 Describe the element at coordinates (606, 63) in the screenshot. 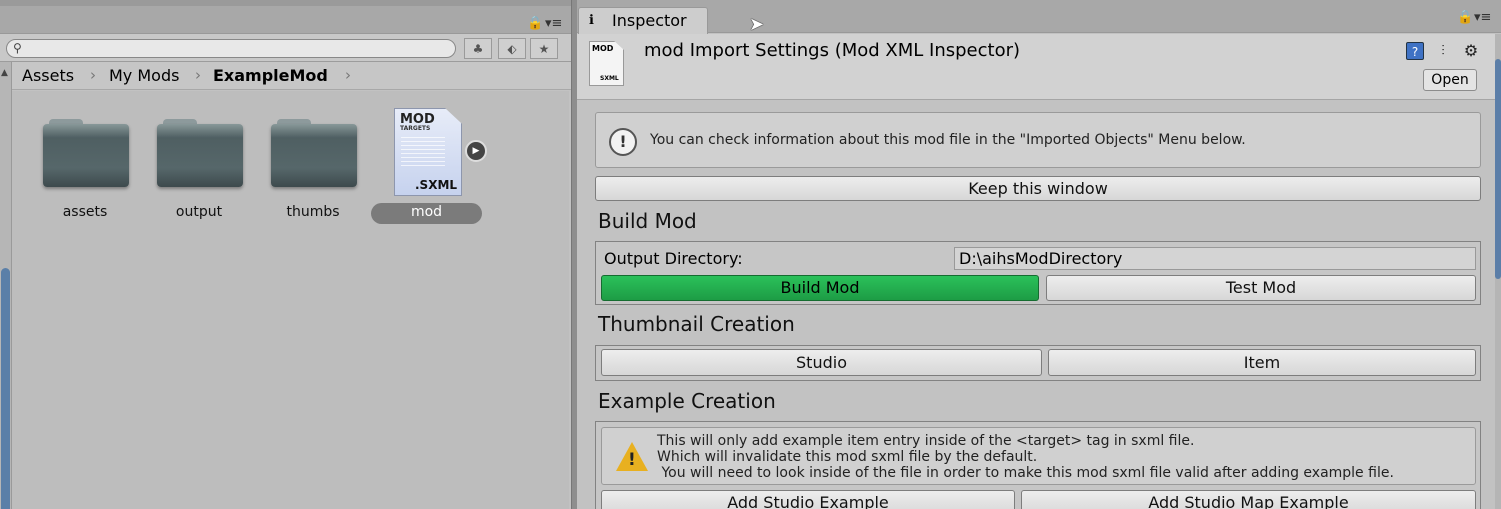

I see `sxml-file-icon: MOD SXML` at that location.